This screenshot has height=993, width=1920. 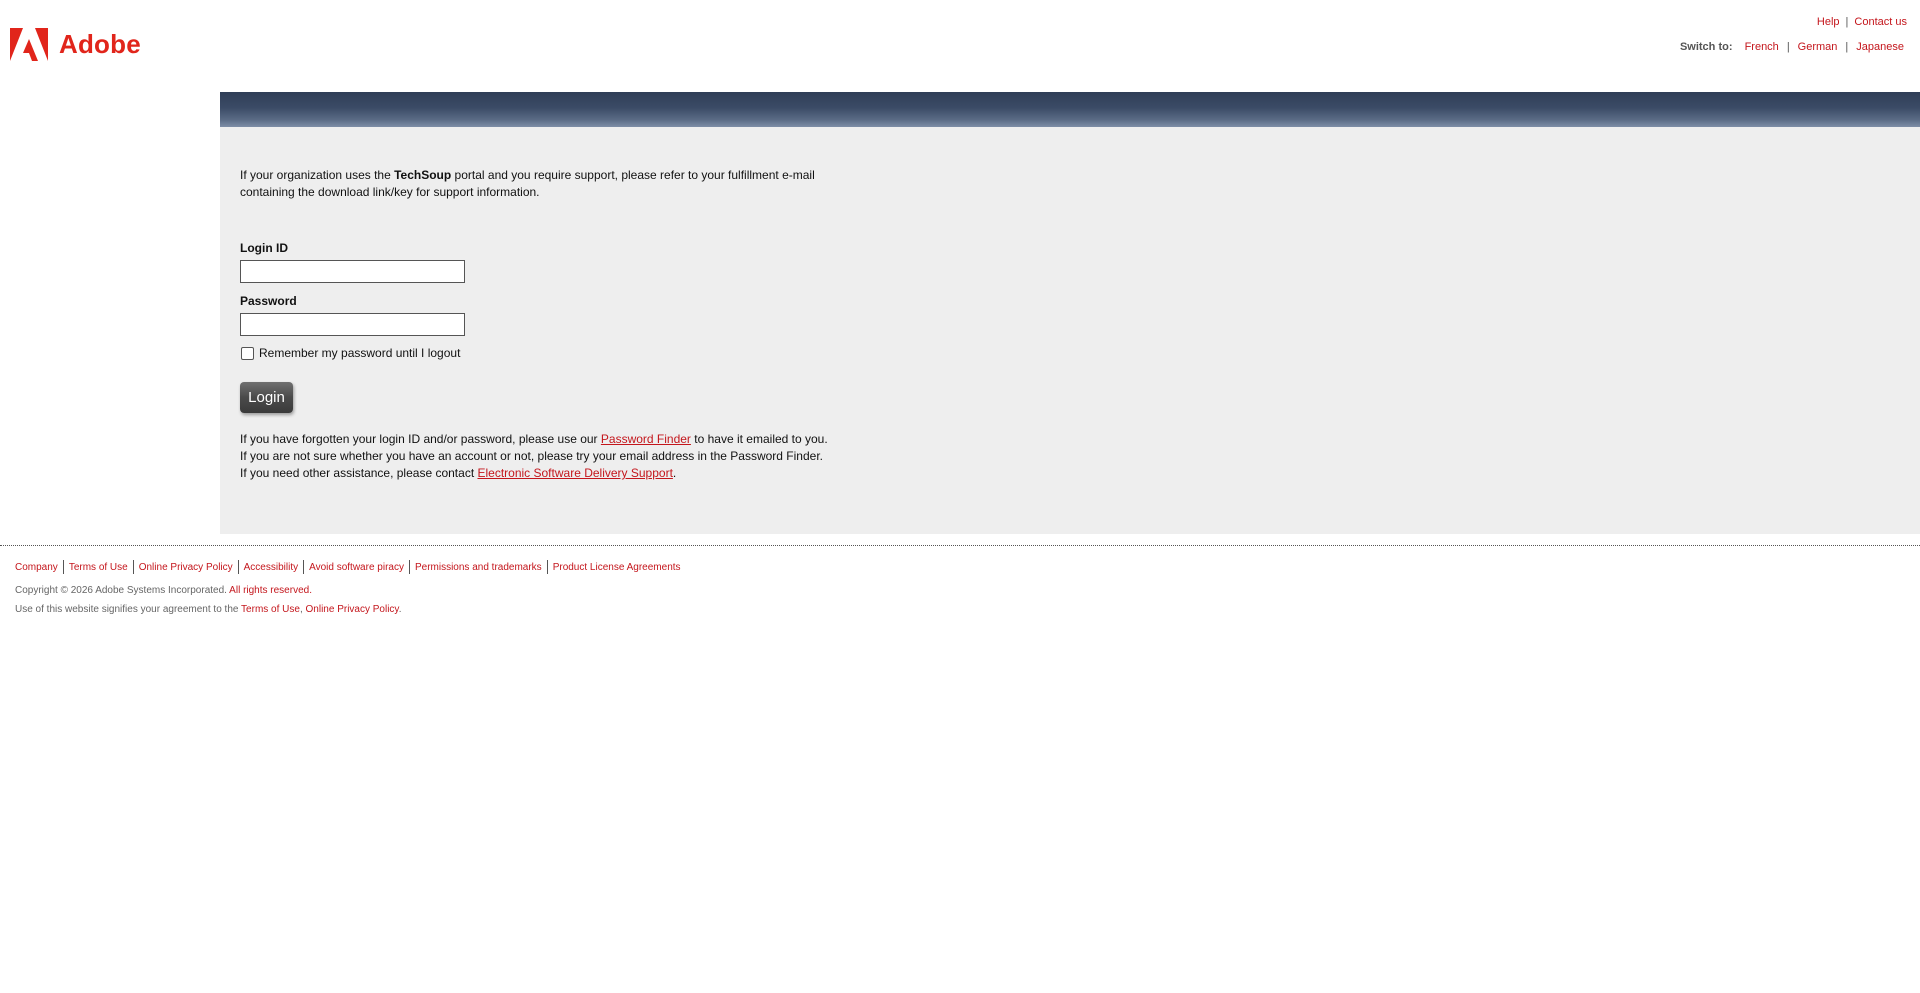 I want to click on adobe-logo-icon, so click(x=29, y=44).